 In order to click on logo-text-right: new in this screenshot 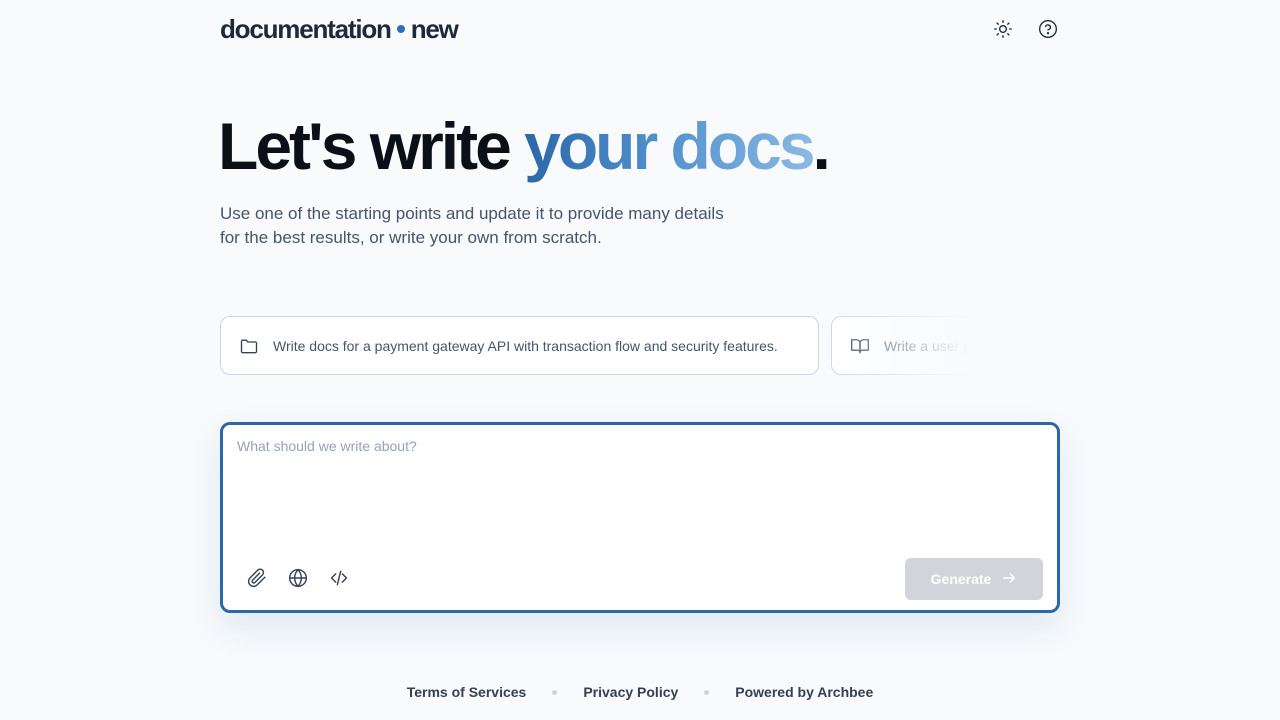, I will do `click(434, 28)`.